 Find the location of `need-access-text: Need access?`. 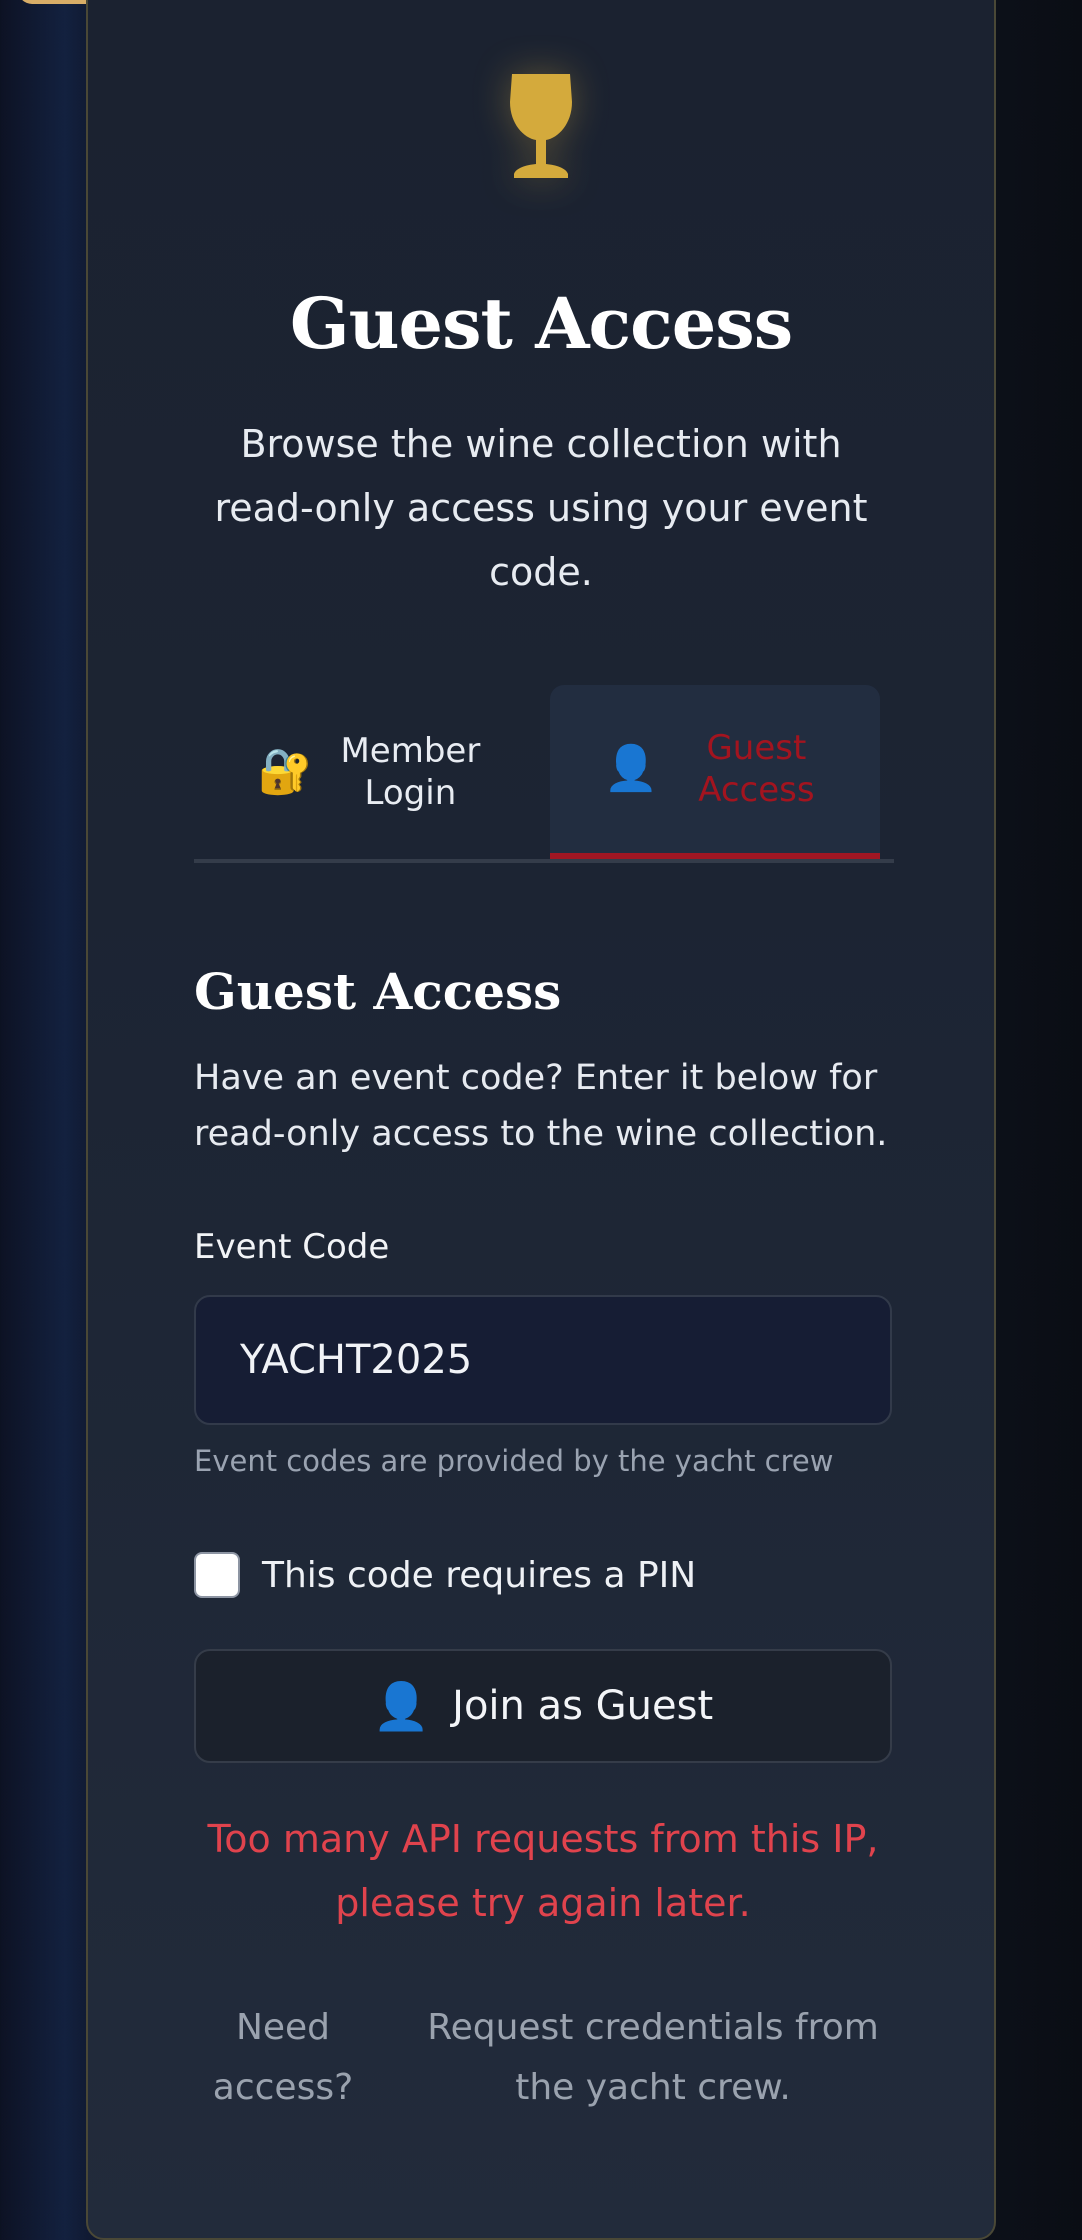

need-access-text: Need access? is located at coordinates (283, 2057).